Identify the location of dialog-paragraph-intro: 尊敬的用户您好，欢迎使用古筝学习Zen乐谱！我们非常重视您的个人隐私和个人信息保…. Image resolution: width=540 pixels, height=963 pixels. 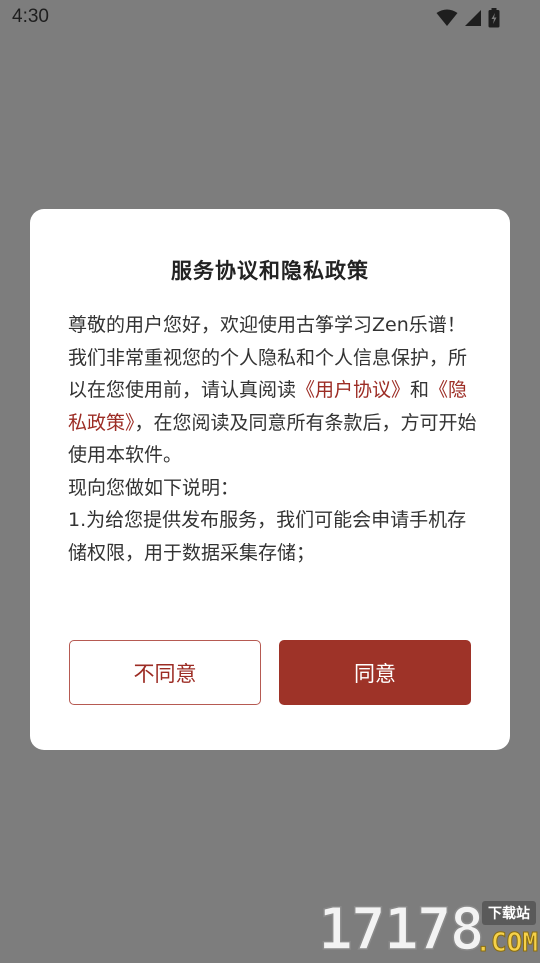
(274, 390).